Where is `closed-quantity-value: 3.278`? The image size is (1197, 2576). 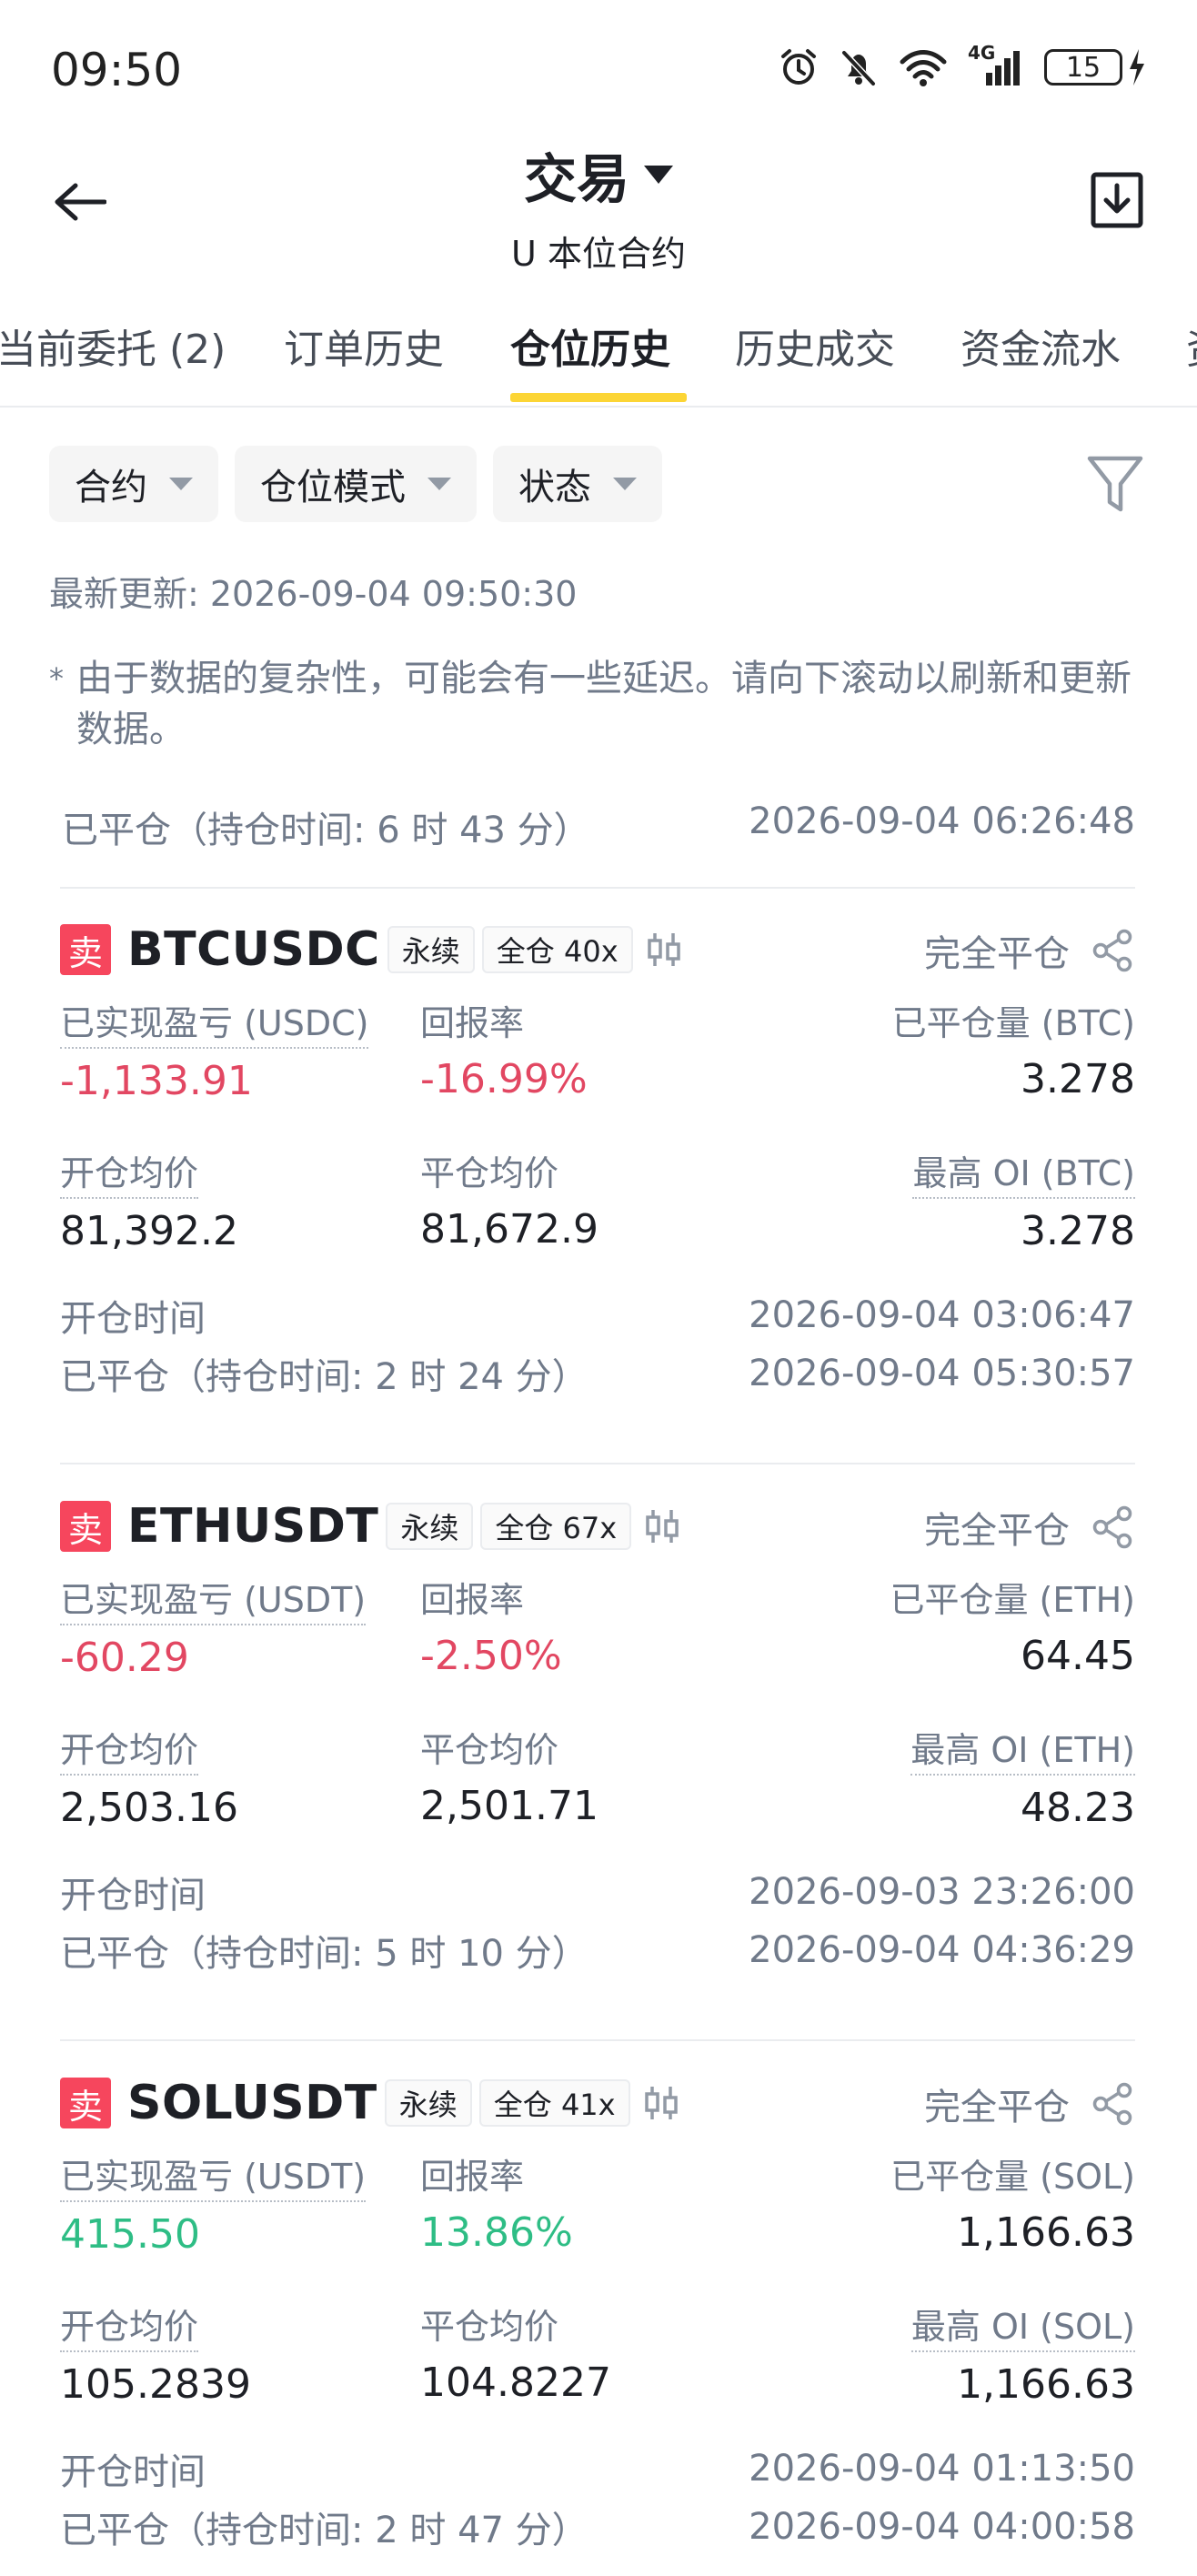
closed-quantity-value: 3.278 is located at coordinates (1078, 1079).